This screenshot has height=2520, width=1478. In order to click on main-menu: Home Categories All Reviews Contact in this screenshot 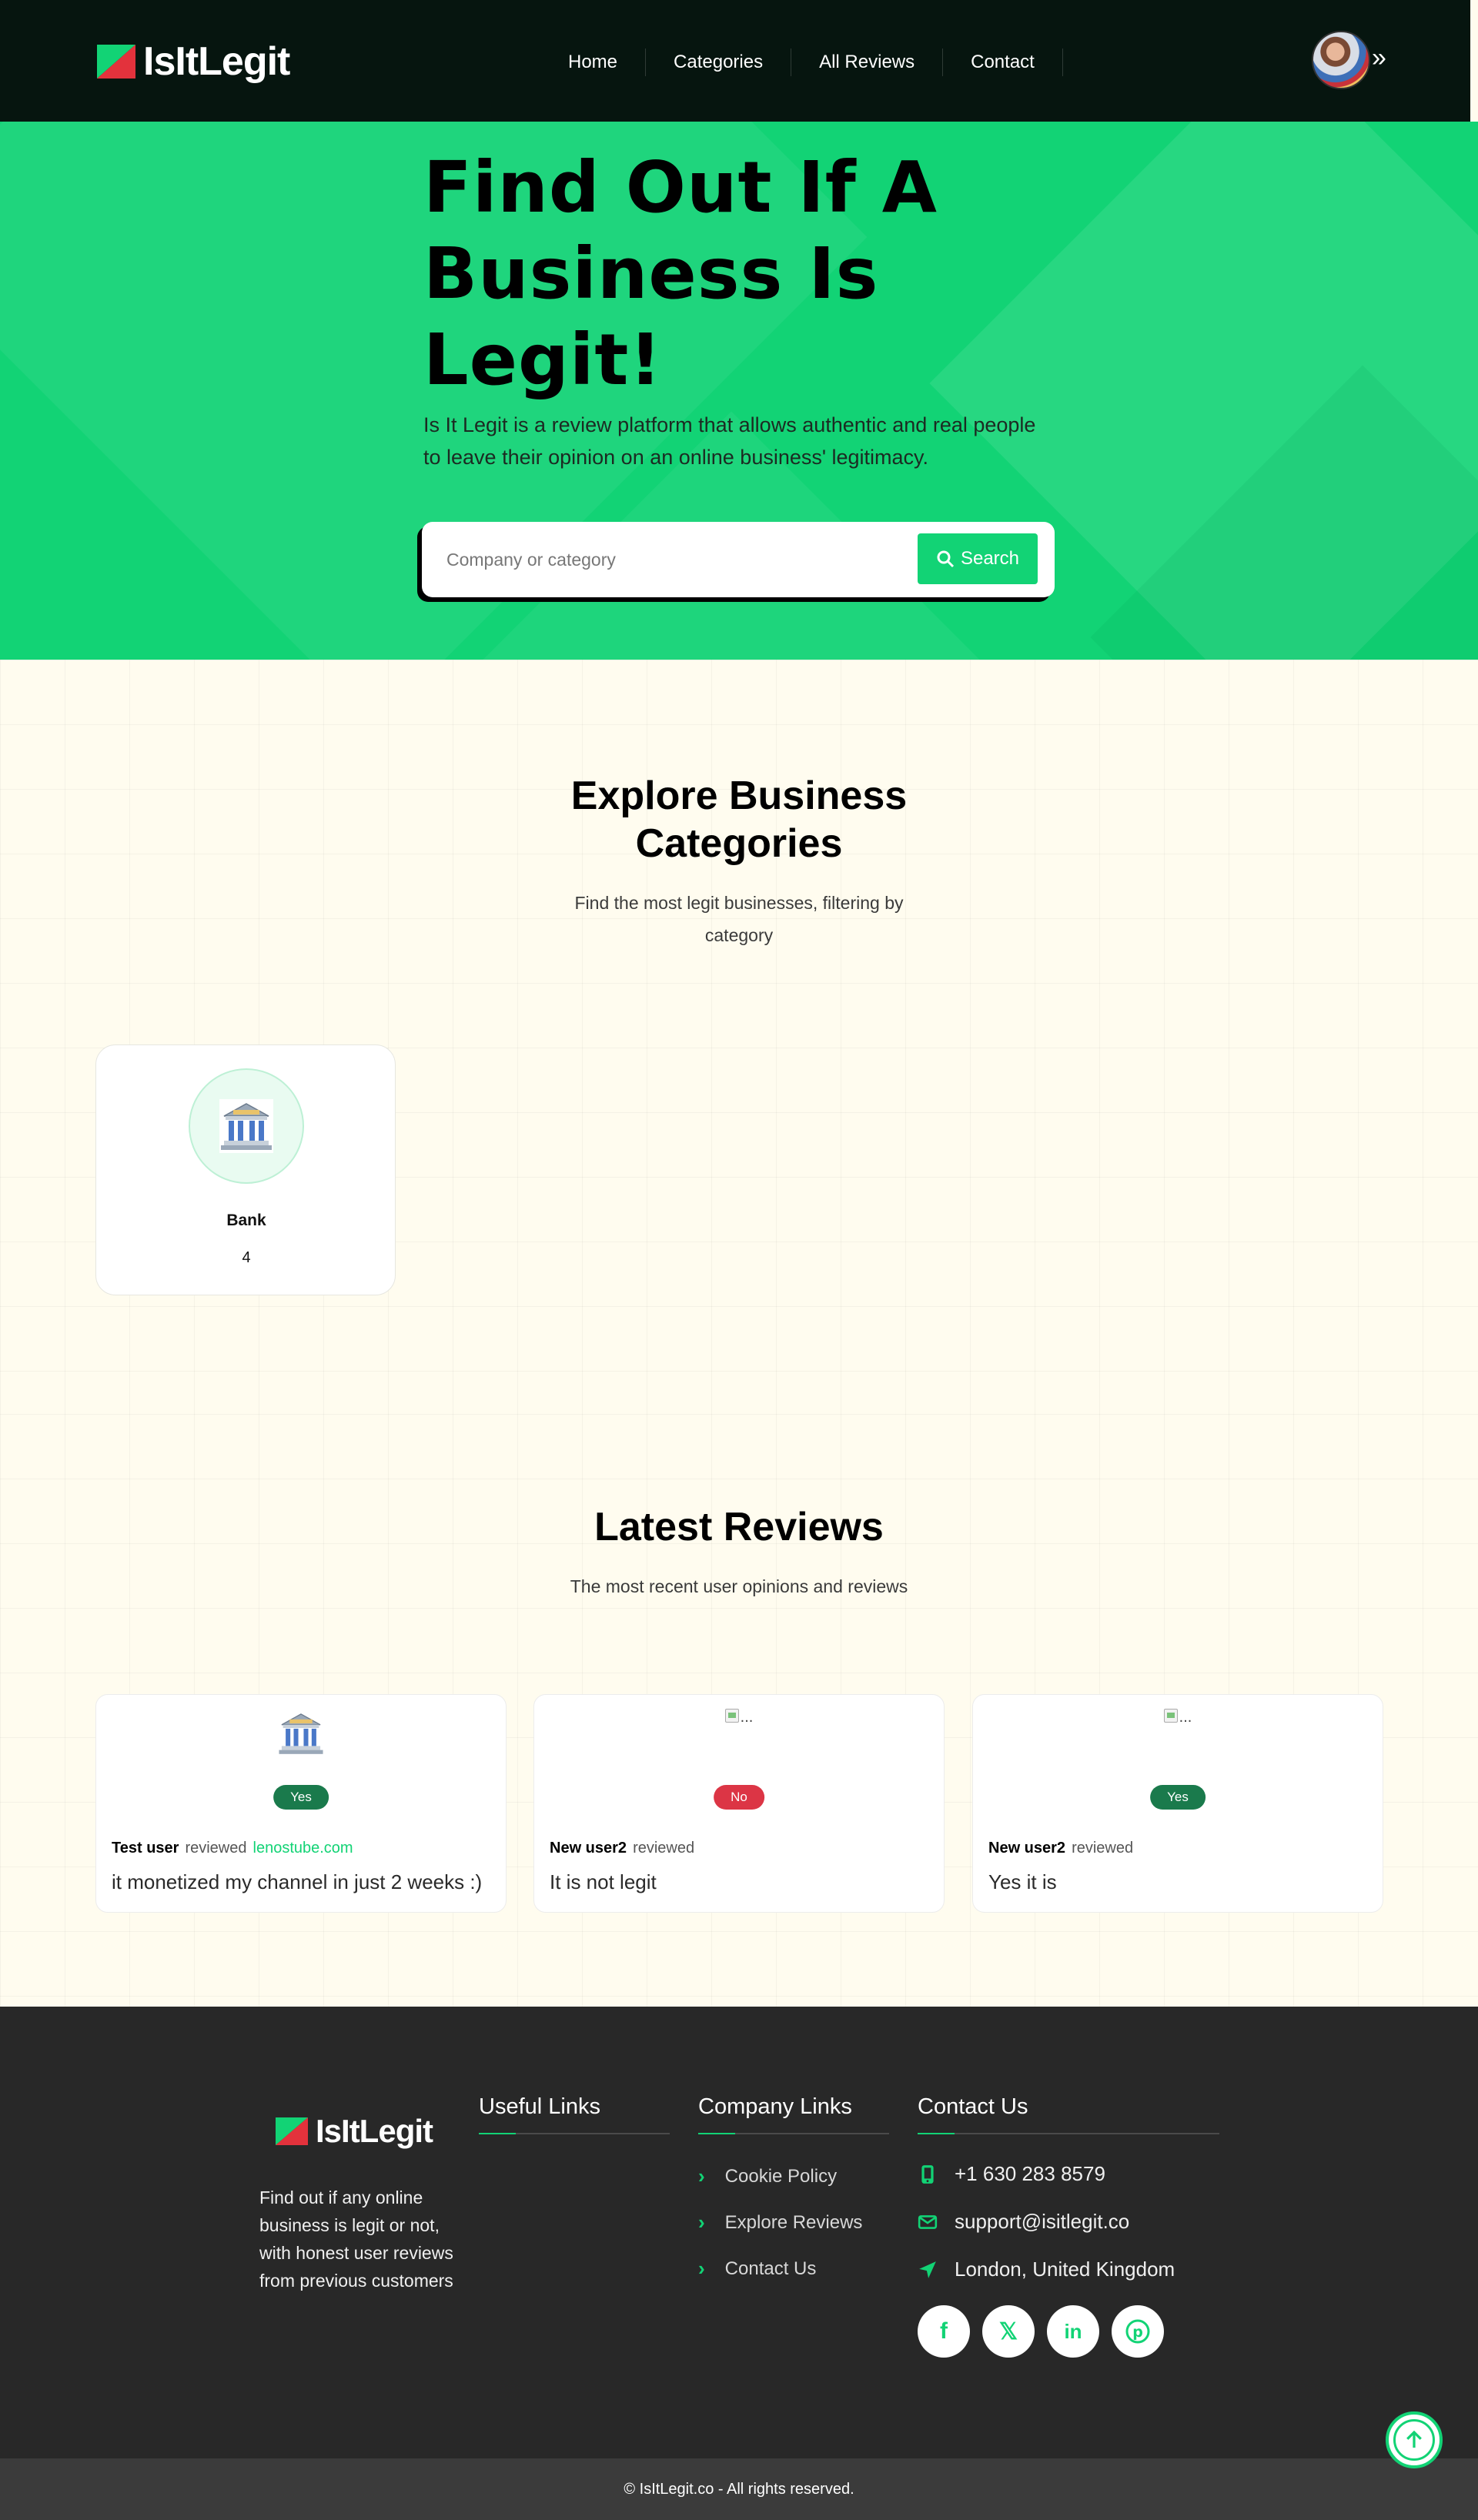, I will do `click(803, 62)`.